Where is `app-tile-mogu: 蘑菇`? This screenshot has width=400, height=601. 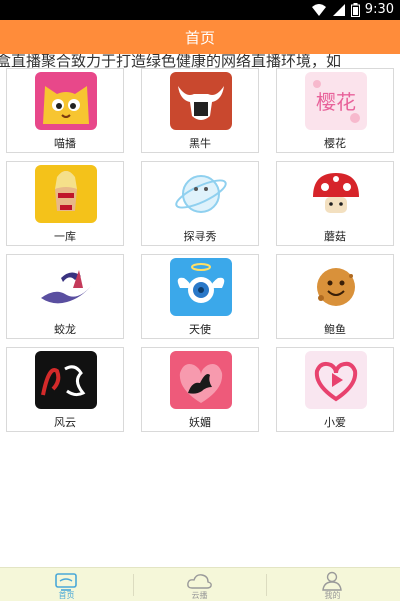
app-tile-mogu: 蘑菇 is located at coordinates (335, 203).